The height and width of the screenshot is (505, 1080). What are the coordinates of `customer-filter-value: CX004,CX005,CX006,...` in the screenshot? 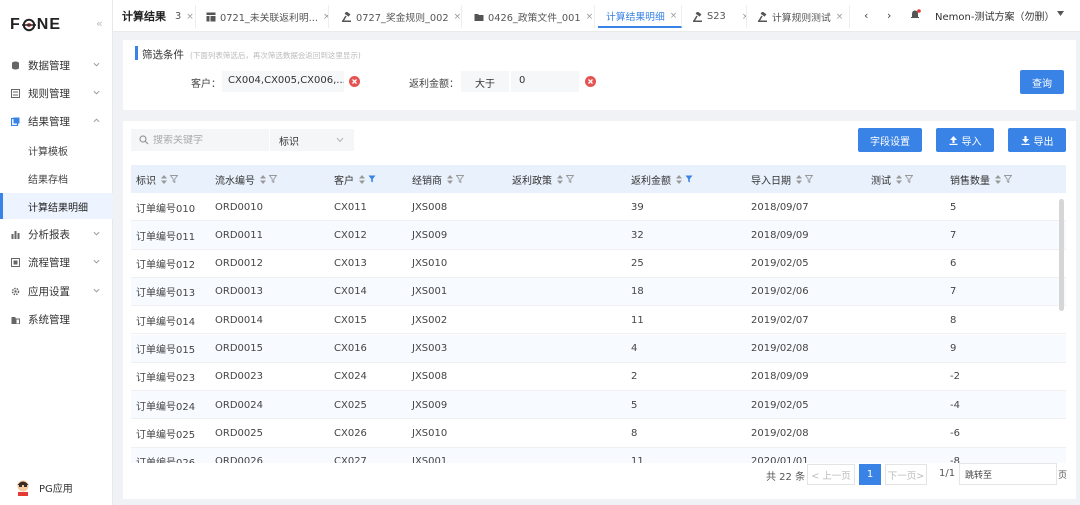 It's located at (283, 81).